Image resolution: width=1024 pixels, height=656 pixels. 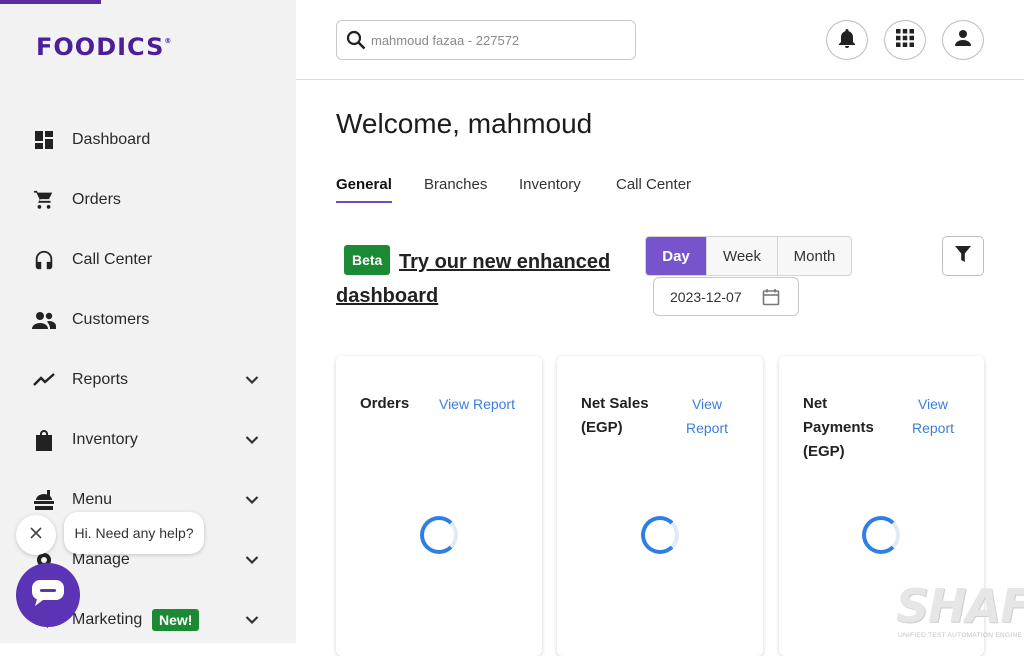 What do you see at coordinates (111, 319) in the screenshot?
I see `sidebar-item-label: Customers` at bounding box center [111, 319].